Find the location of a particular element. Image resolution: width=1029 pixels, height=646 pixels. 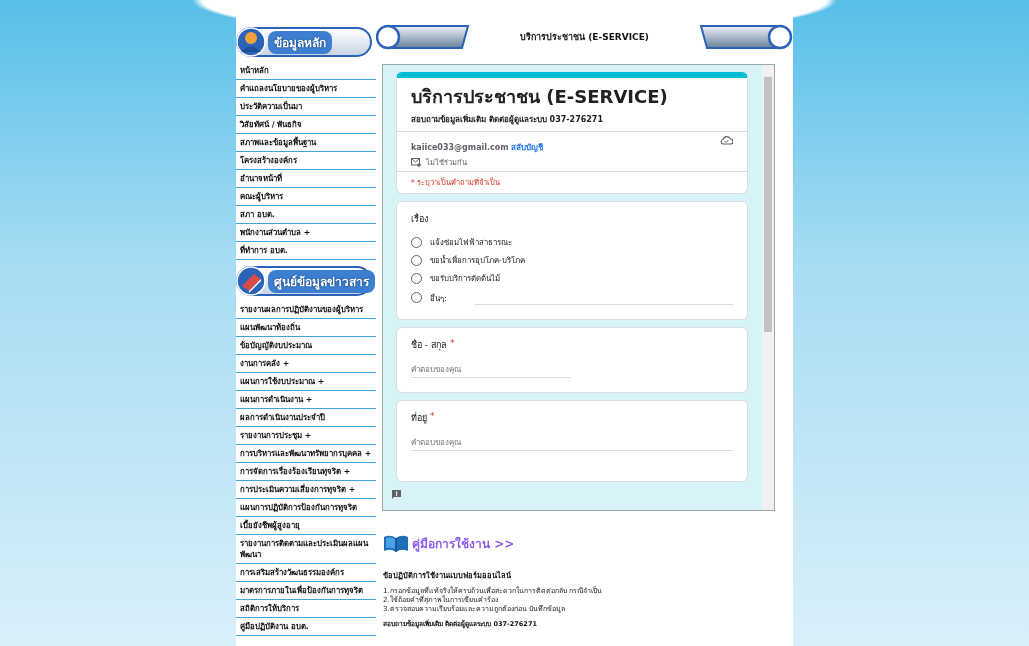

book-icon is located at coordinates (396, 543).